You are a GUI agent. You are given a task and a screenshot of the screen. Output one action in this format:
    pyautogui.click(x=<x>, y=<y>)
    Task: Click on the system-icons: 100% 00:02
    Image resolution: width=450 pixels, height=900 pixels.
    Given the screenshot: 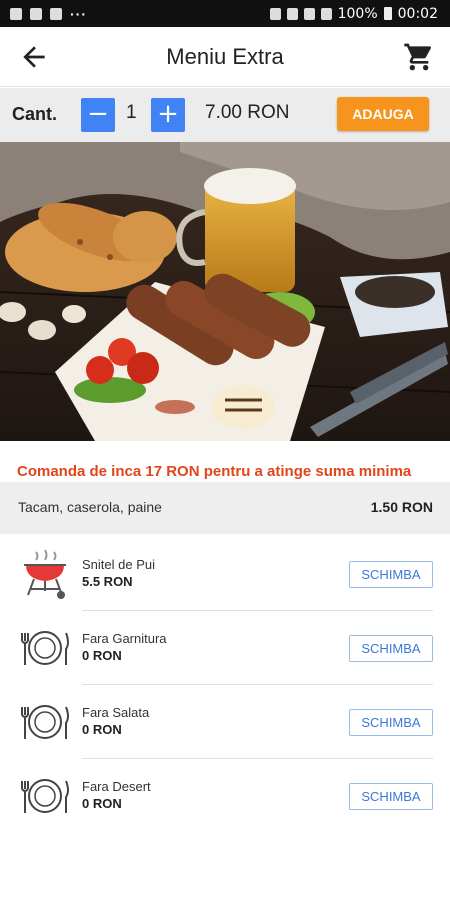 What is the action you would take?
    pyautogui.click(x=353, y=13)
    